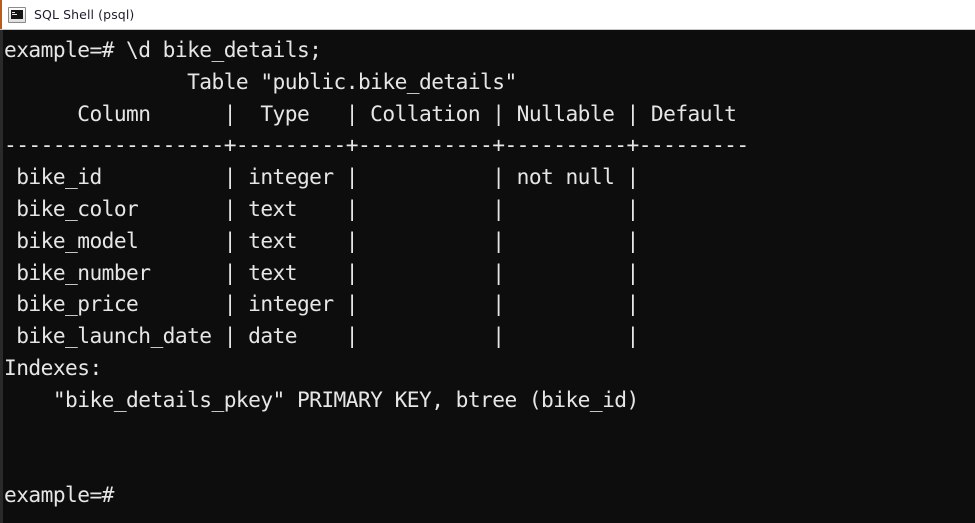  Describe the element at coordinates (53, 367) in the screenshot. I see `terminal-line: Indexes:` at that location.